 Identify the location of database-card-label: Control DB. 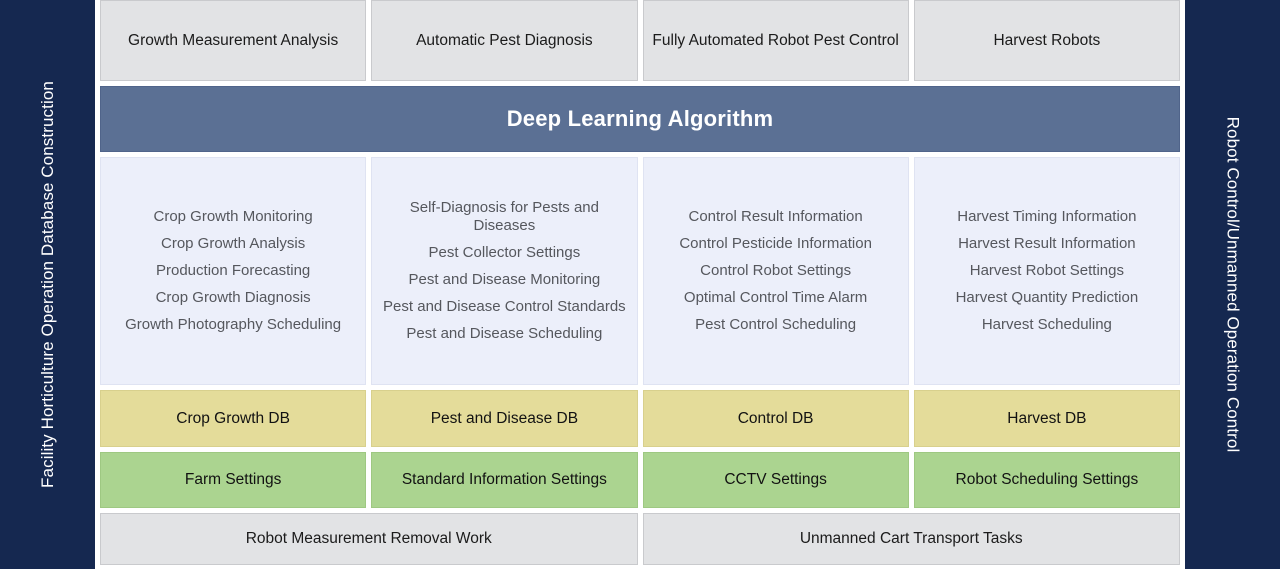
(775, 418).